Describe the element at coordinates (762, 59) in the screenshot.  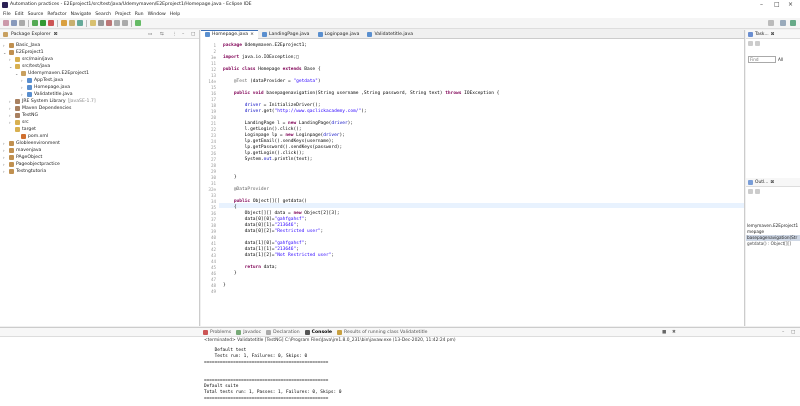
I see `find-input` at that location.